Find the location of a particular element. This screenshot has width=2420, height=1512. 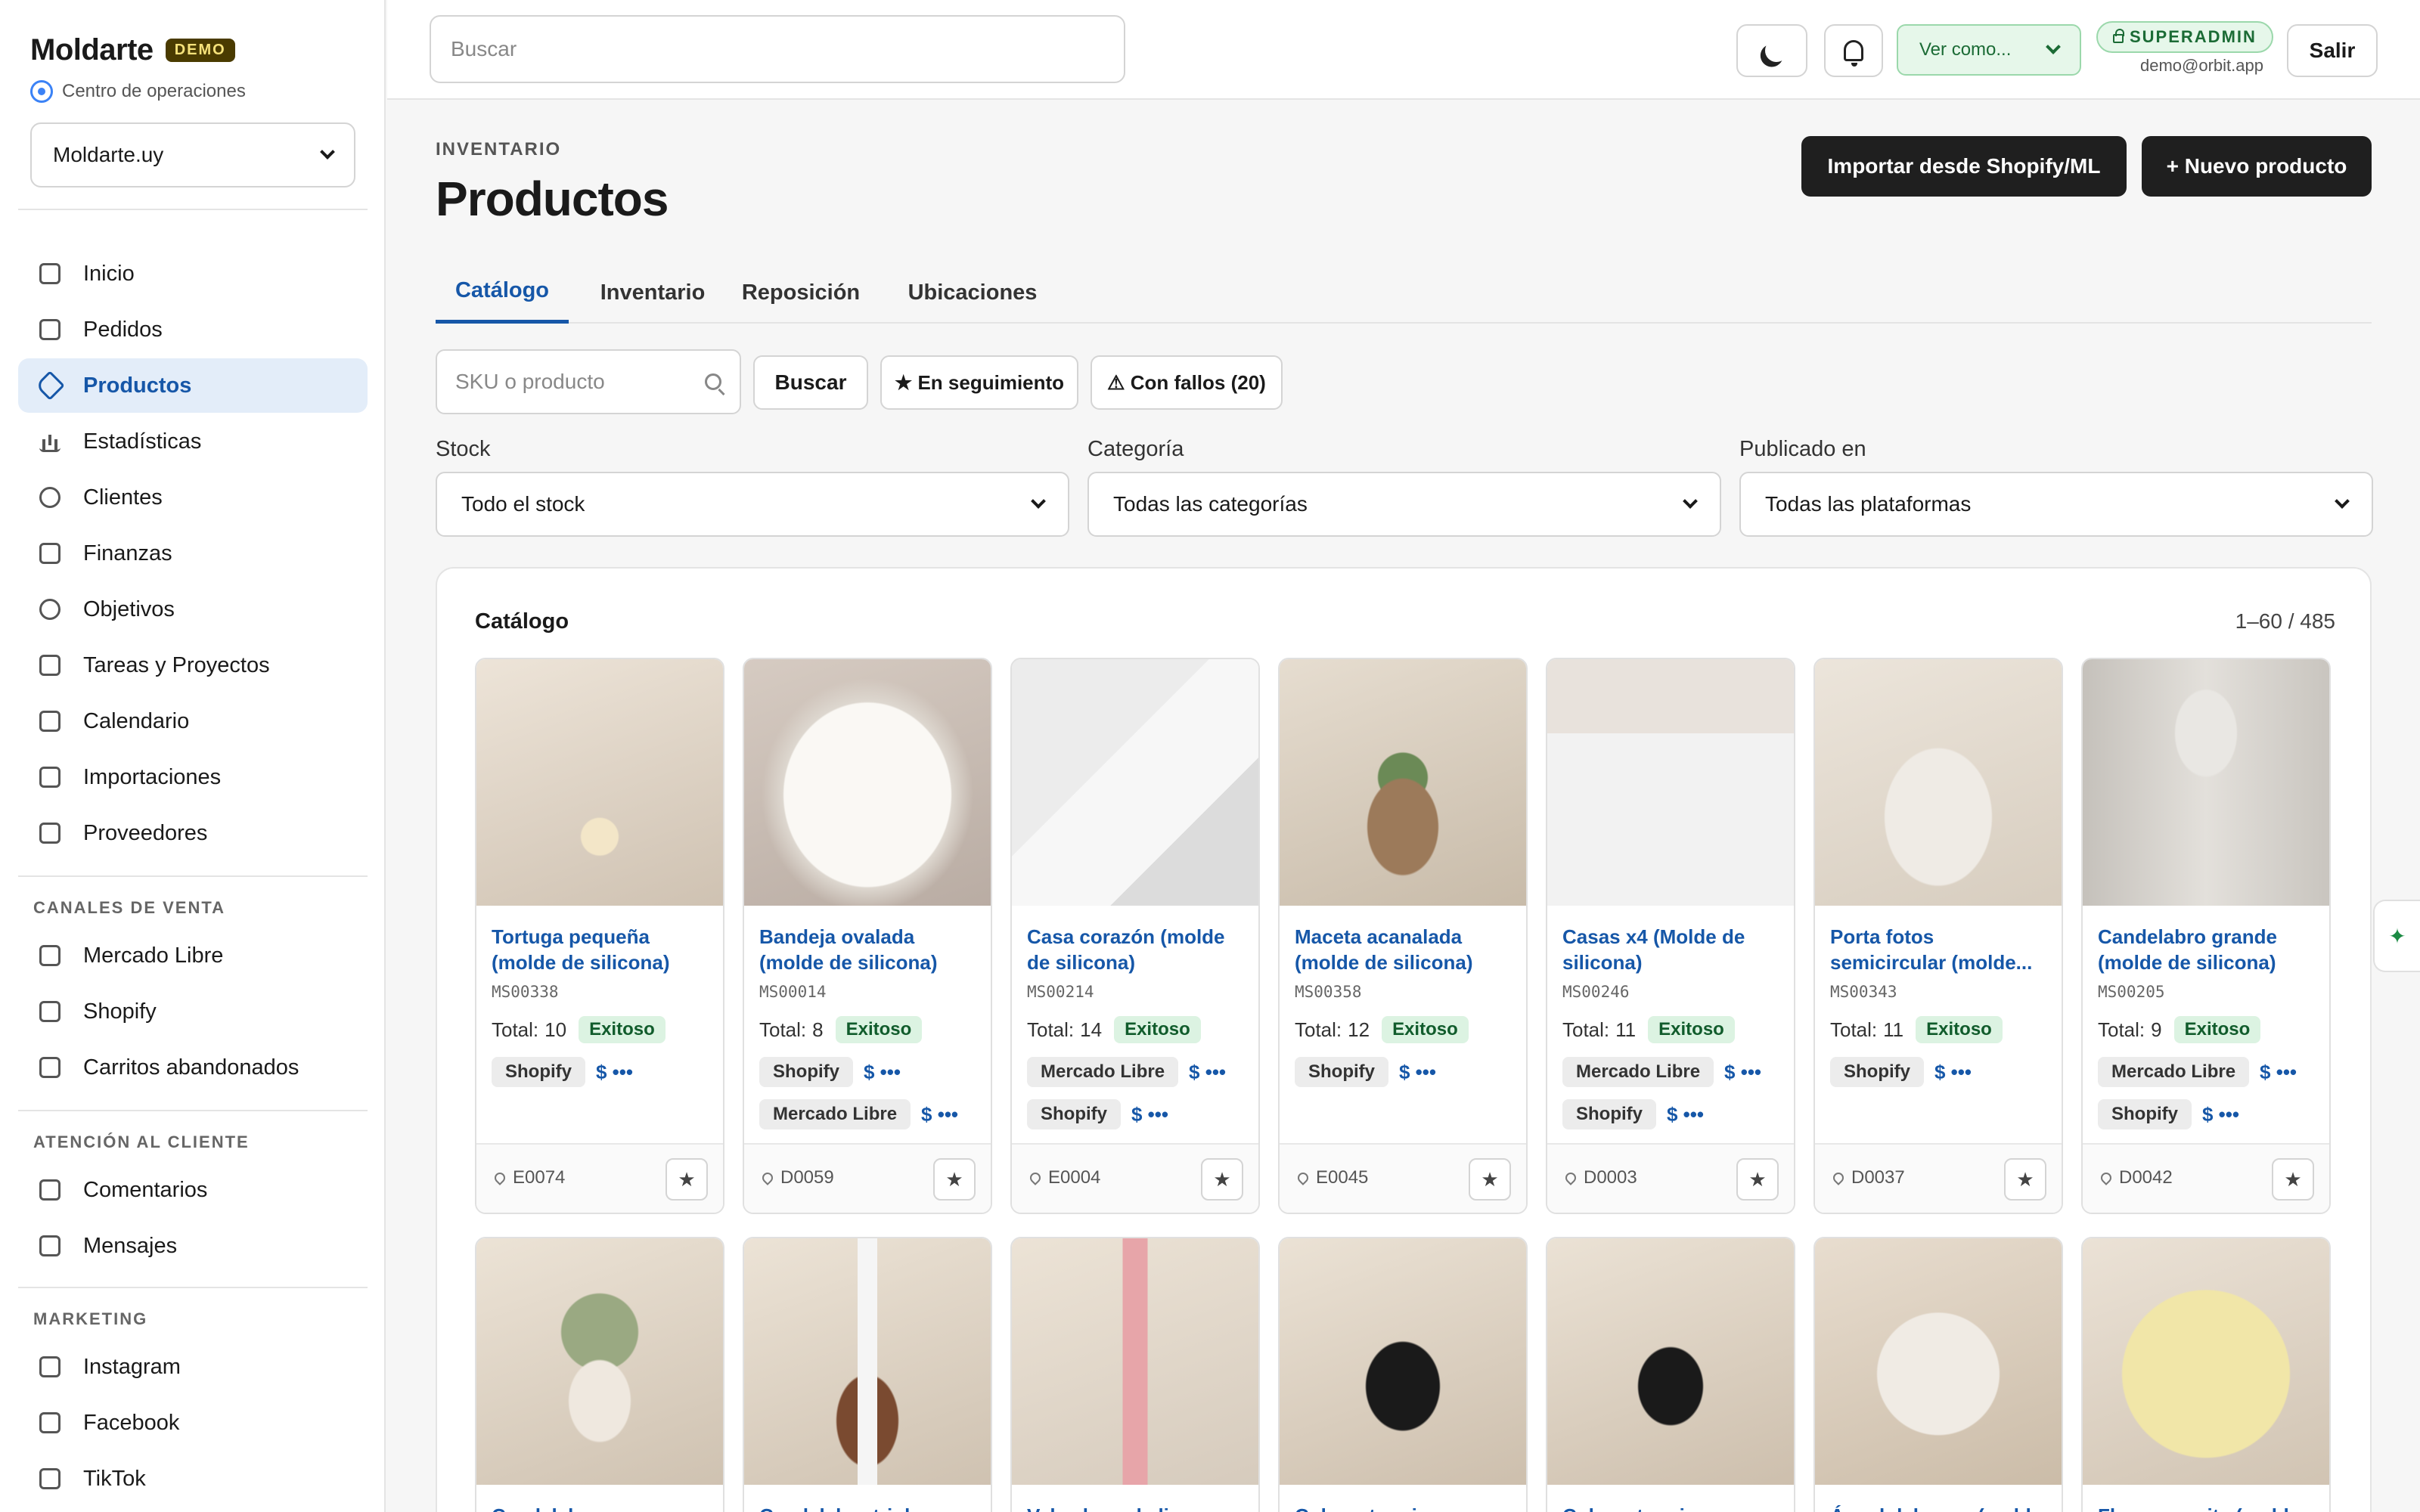

product-name-link: Ángel del amor (molde is located at coordinates (1939, 1507).